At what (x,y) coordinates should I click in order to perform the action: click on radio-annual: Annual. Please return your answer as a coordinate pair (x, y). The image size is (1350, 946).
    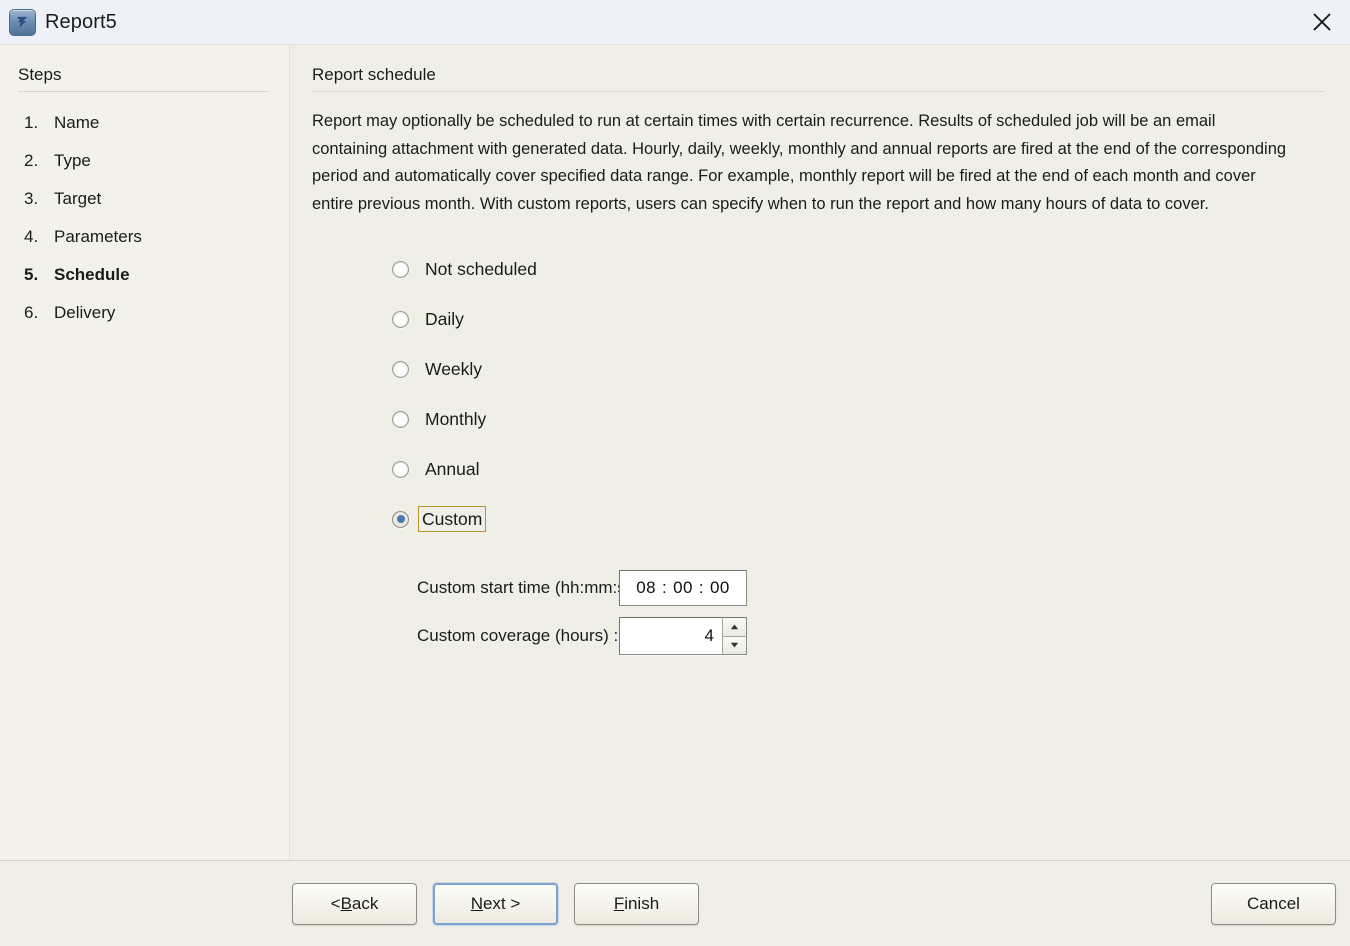
    Looking at the image, I should click on (438, 469).